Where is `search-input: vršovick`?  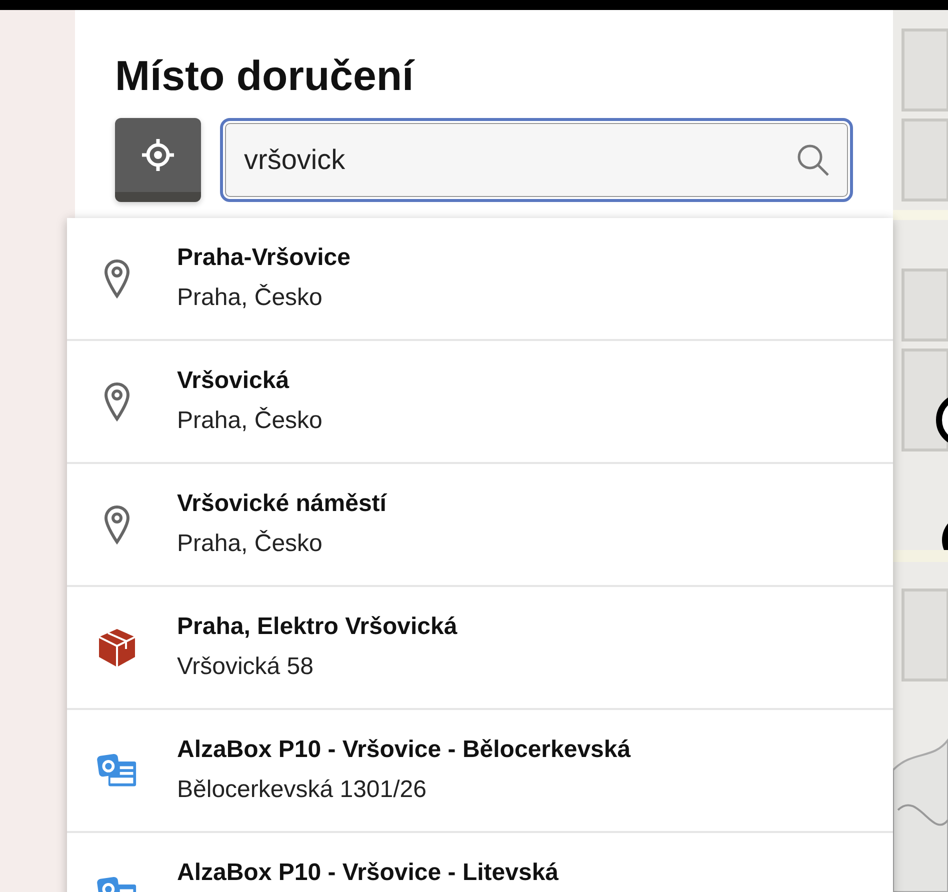 search-input: vršovick is located at coordinates (518, 160).